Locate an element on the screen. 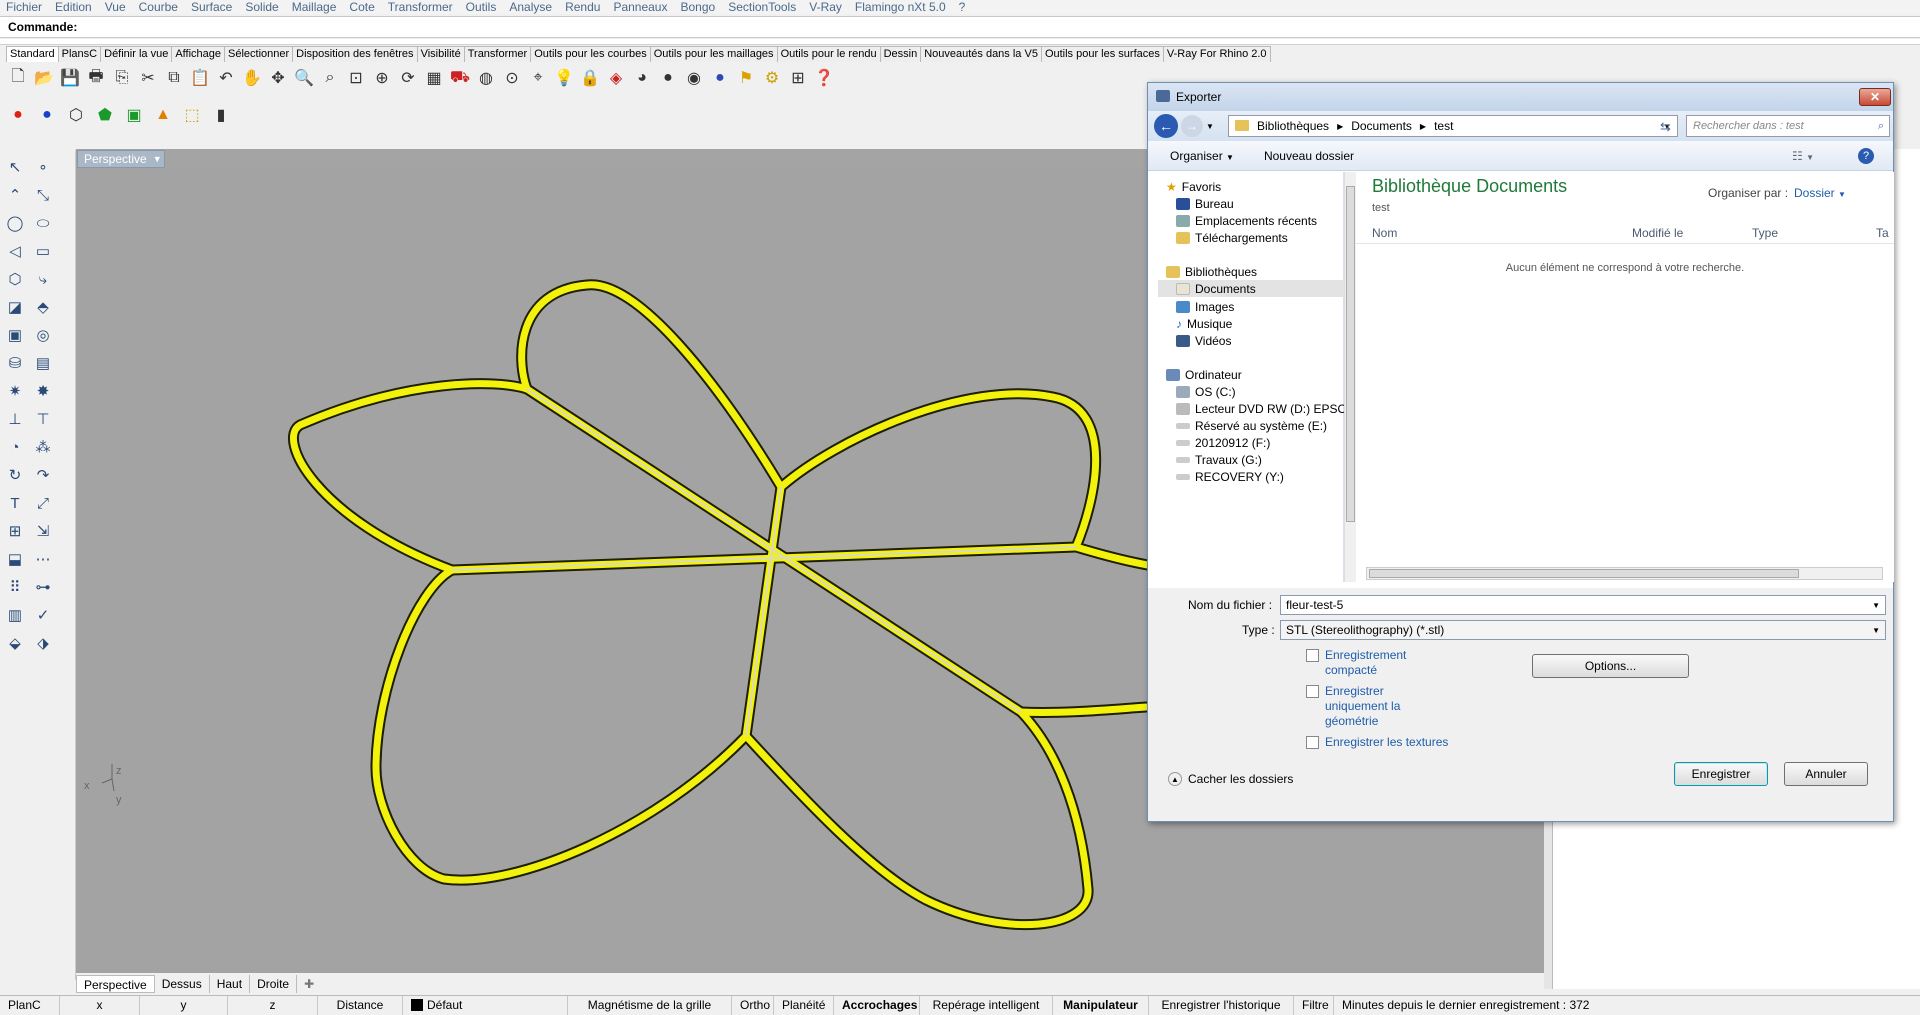 Image resolution: width=1920 pixels, height=1015 pixels. rotate-view-icon: ⟳ is located at coordinates (408, 78).